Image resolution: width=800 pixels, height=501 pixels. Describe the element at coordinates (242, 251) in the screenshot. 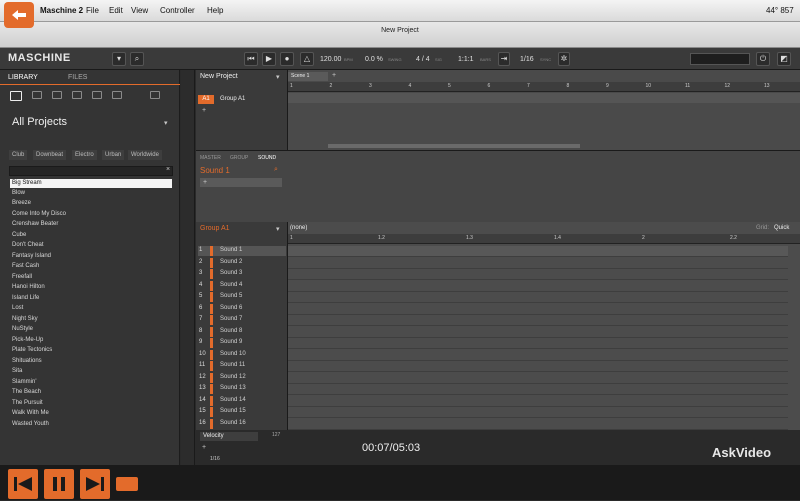

I see `sound-slot: 1 Sound 1` at that location.